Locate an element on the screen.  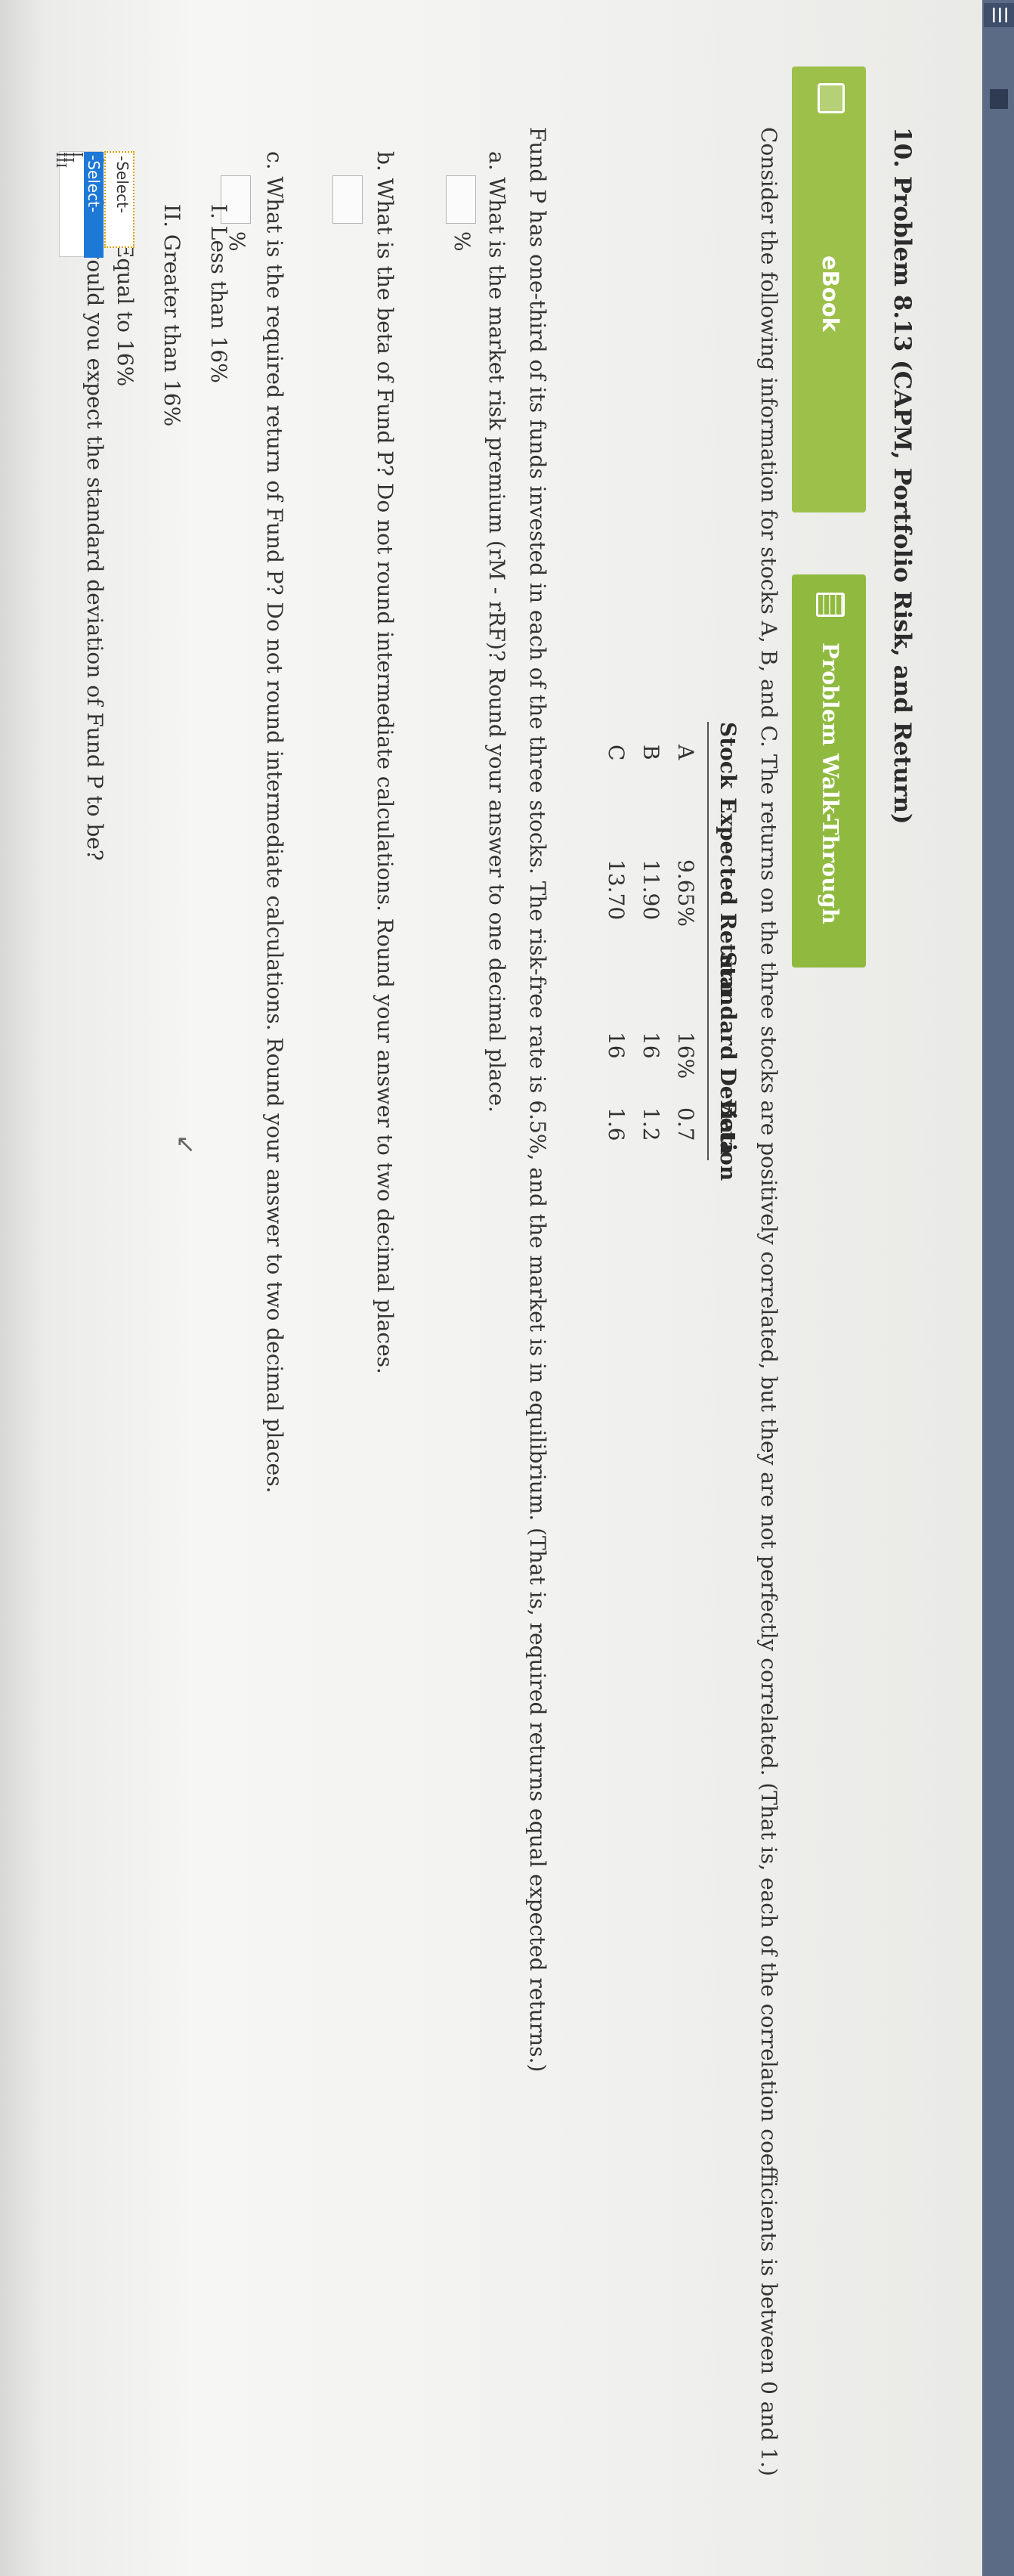
select-dropdown: -Select- is located at coordinates (119, 199).